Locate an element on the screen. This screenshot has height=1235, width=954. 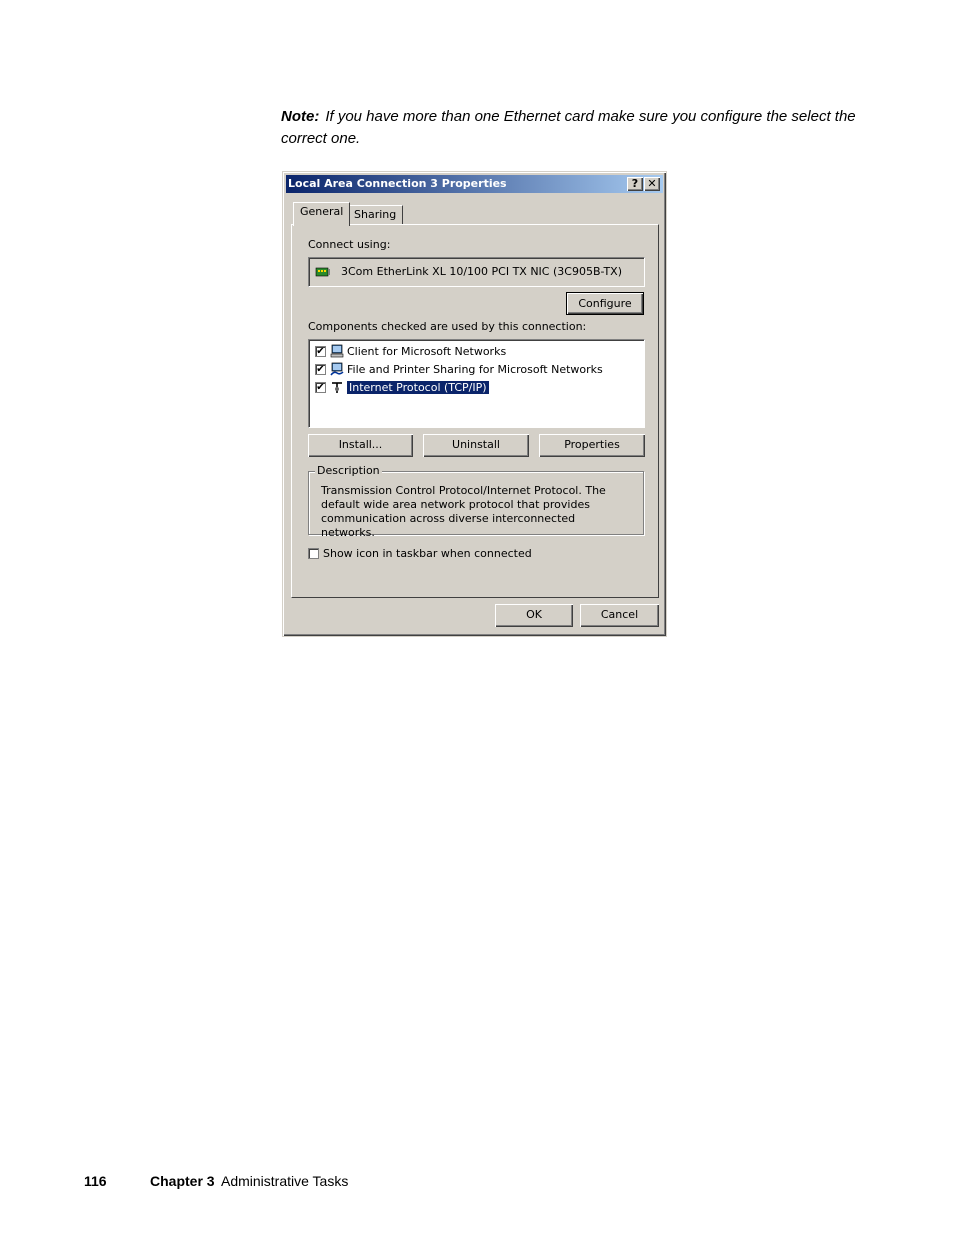
list-item: ✔ Client for Microsoft Networks is located at coordinates (410, 351).